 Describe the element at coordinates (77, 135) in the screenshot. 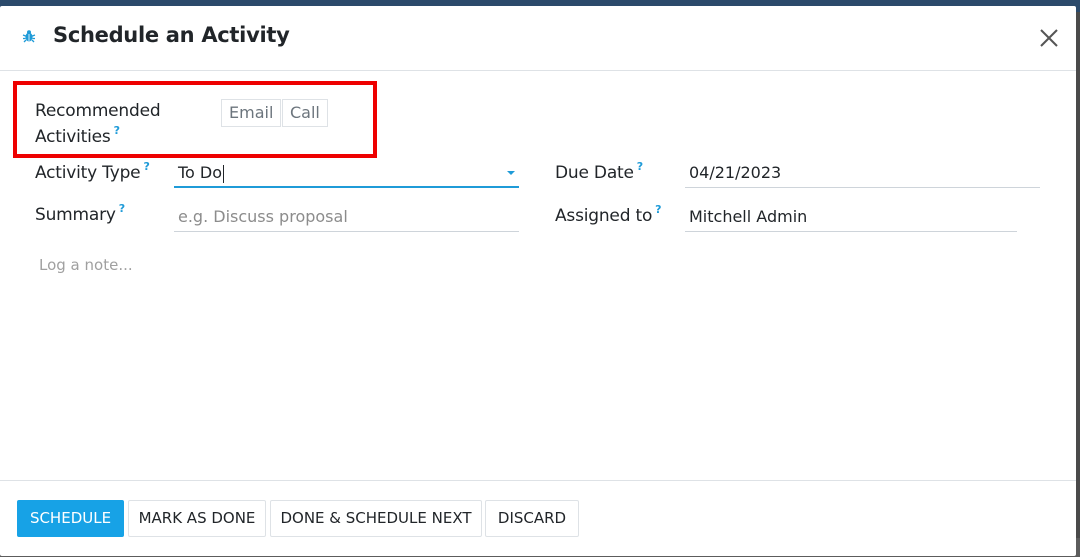

I see `recommended-activities-label-line2: Activities?` at that location.